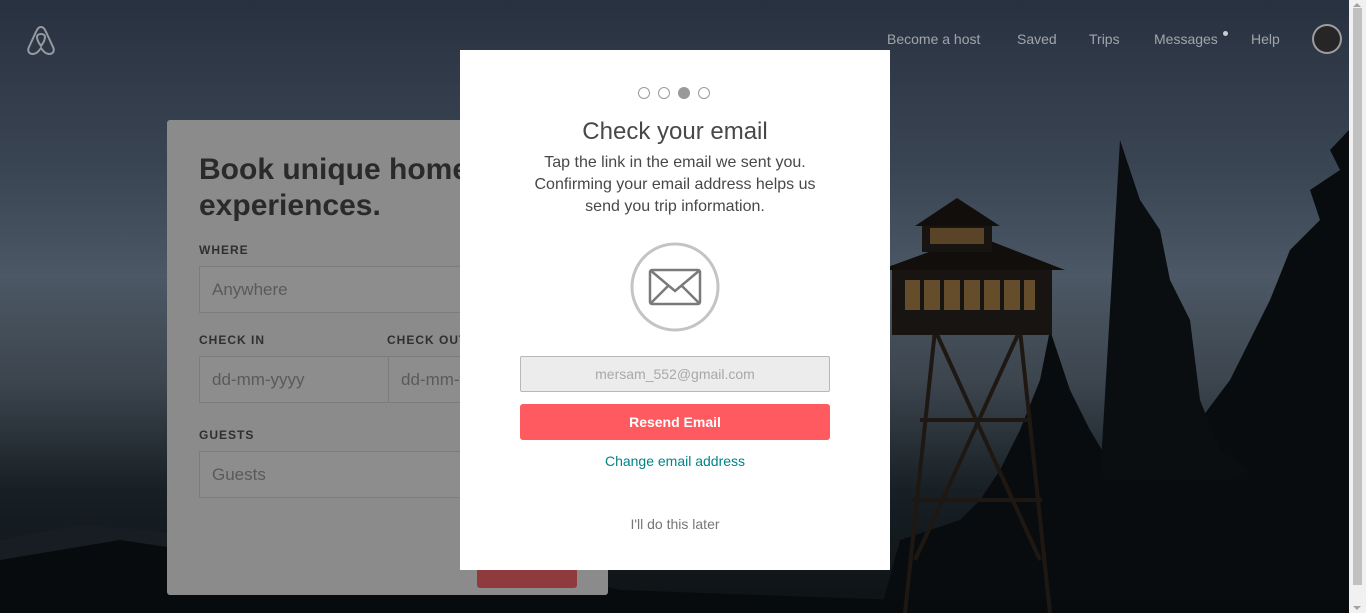 The width and height of the screenshot is (1366, 613). Describe the element at coordinates (1357, 5) in the screenshot. I see `scroll-up-arrow-icon` at that location.